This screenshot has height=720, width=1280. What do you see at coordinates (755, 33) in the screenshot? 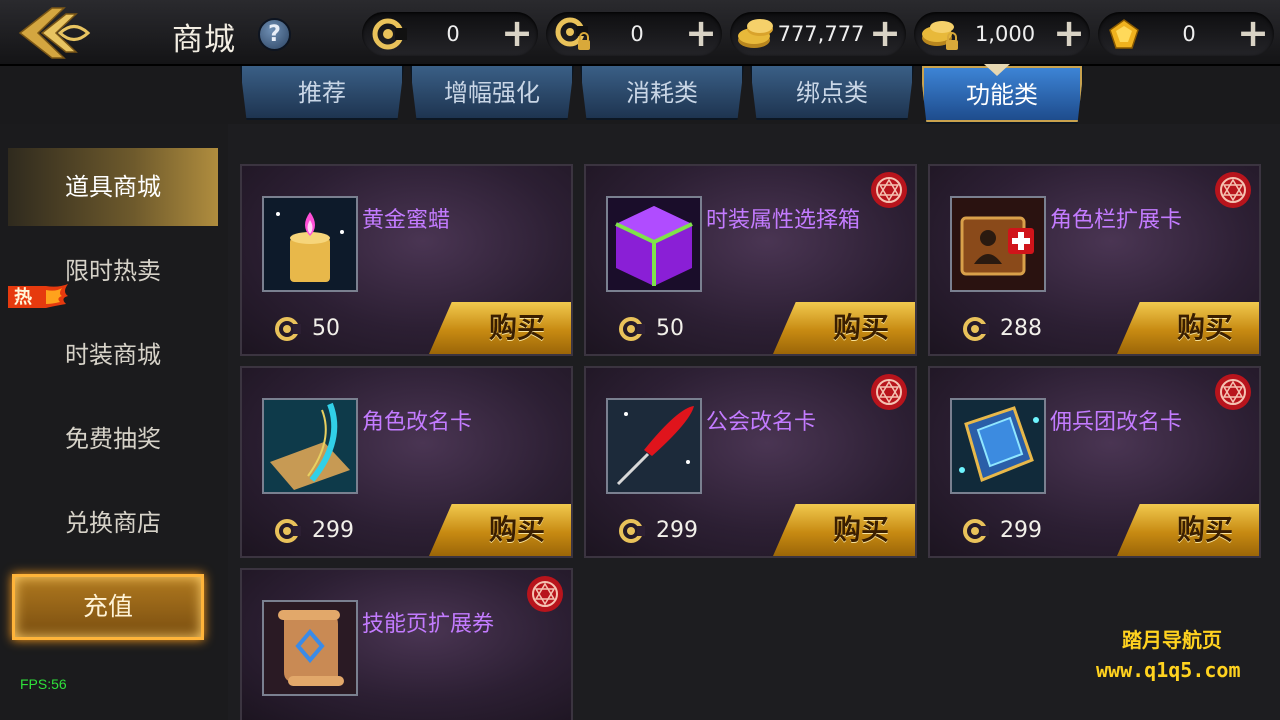
I see `gold-coins-icon` at bounding box center [755, 33].